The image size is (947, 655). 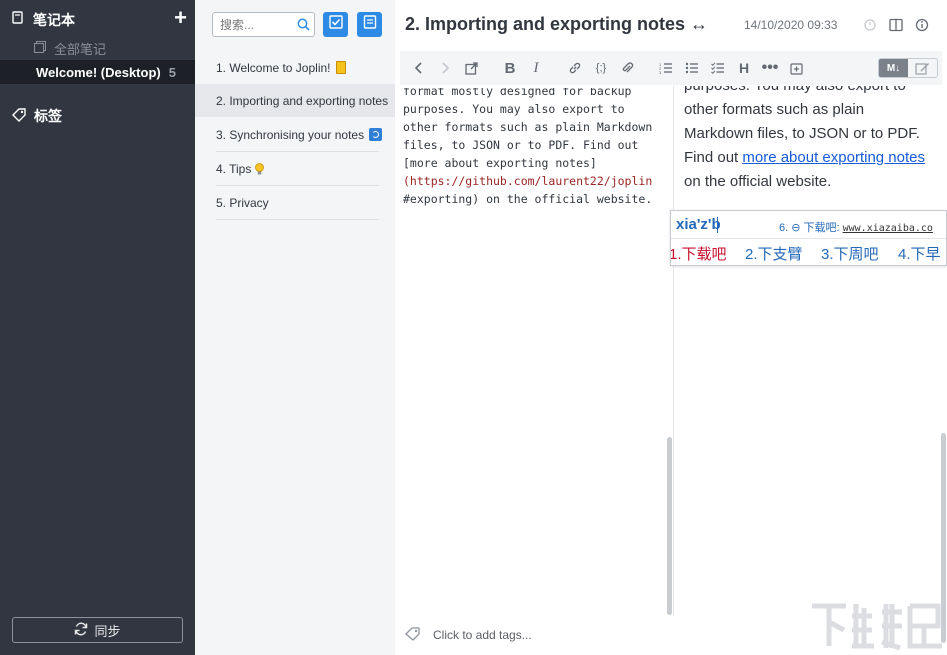 I want to click on bullet-list-icon, so click(x=692, y=68).